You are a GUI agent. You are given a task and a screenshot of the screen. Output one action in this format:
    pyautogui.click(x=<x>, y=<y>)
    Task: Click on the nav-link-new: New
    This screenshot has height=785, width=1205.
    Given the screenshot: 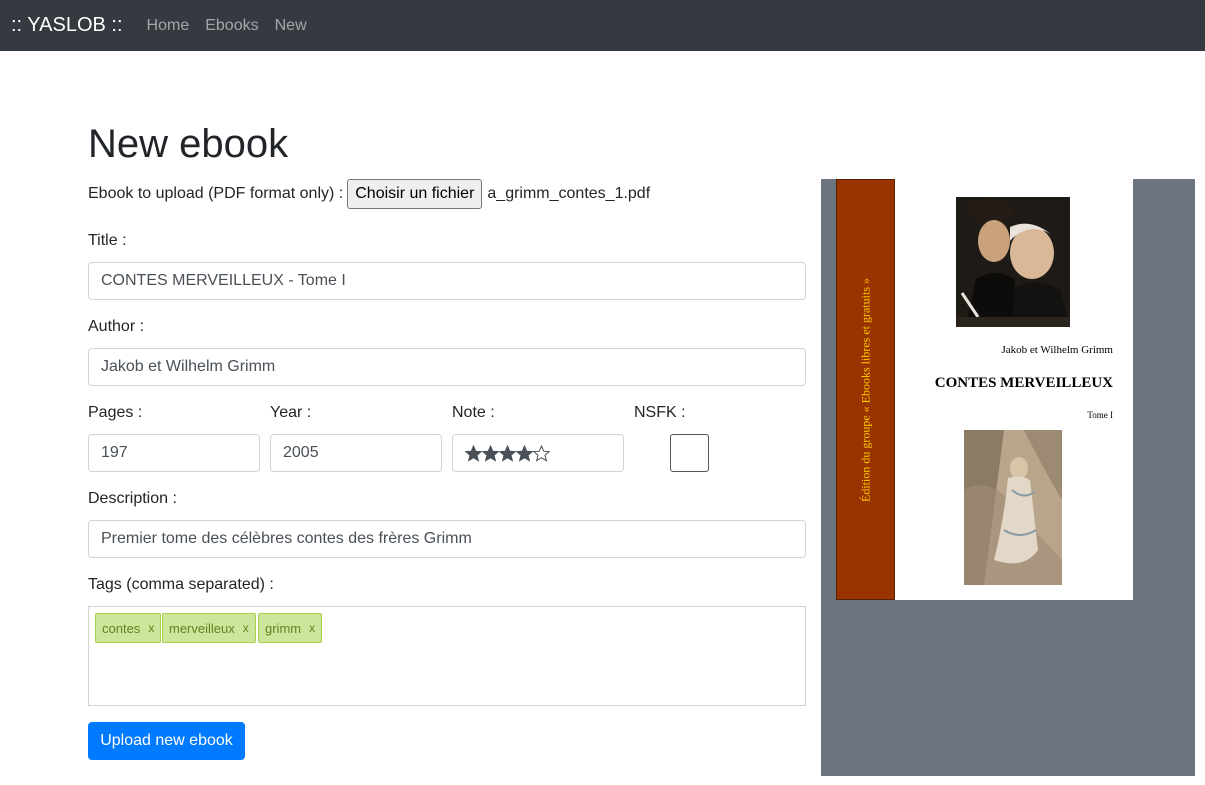 What is the action you would take?
    pyautogui.click(x=291, y=26)
    